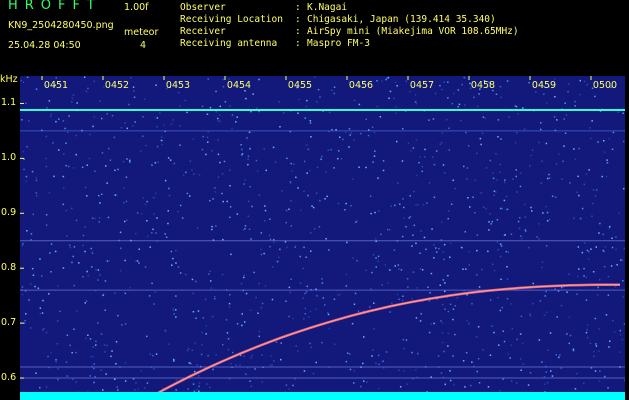 The width and height of the screenshot is (629, 400). What do you see at coordinates (264, 7) in the screenshot?
I see `info-row-observer: Observer: K.Nagai` at bounding box center [264, 7].